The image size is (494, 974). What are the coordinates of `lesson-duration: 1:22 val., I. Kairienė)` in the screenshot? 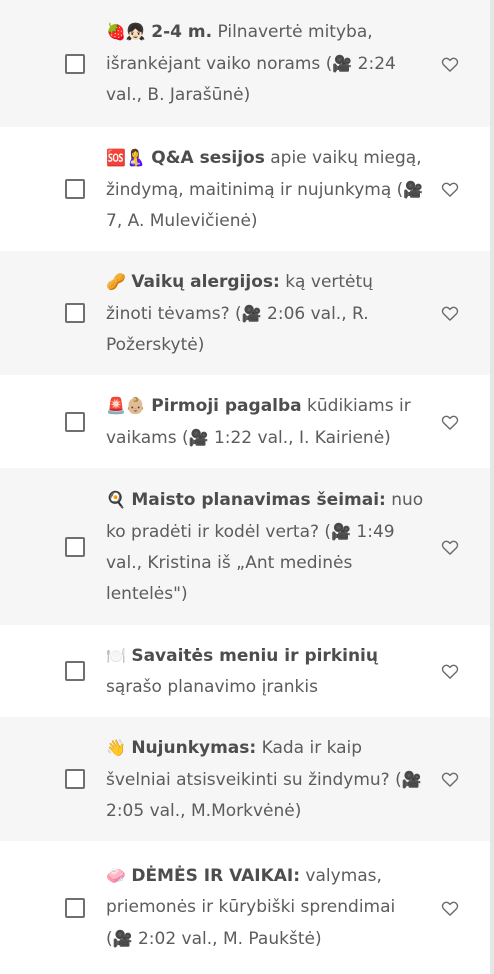 It's located at (299, 437).